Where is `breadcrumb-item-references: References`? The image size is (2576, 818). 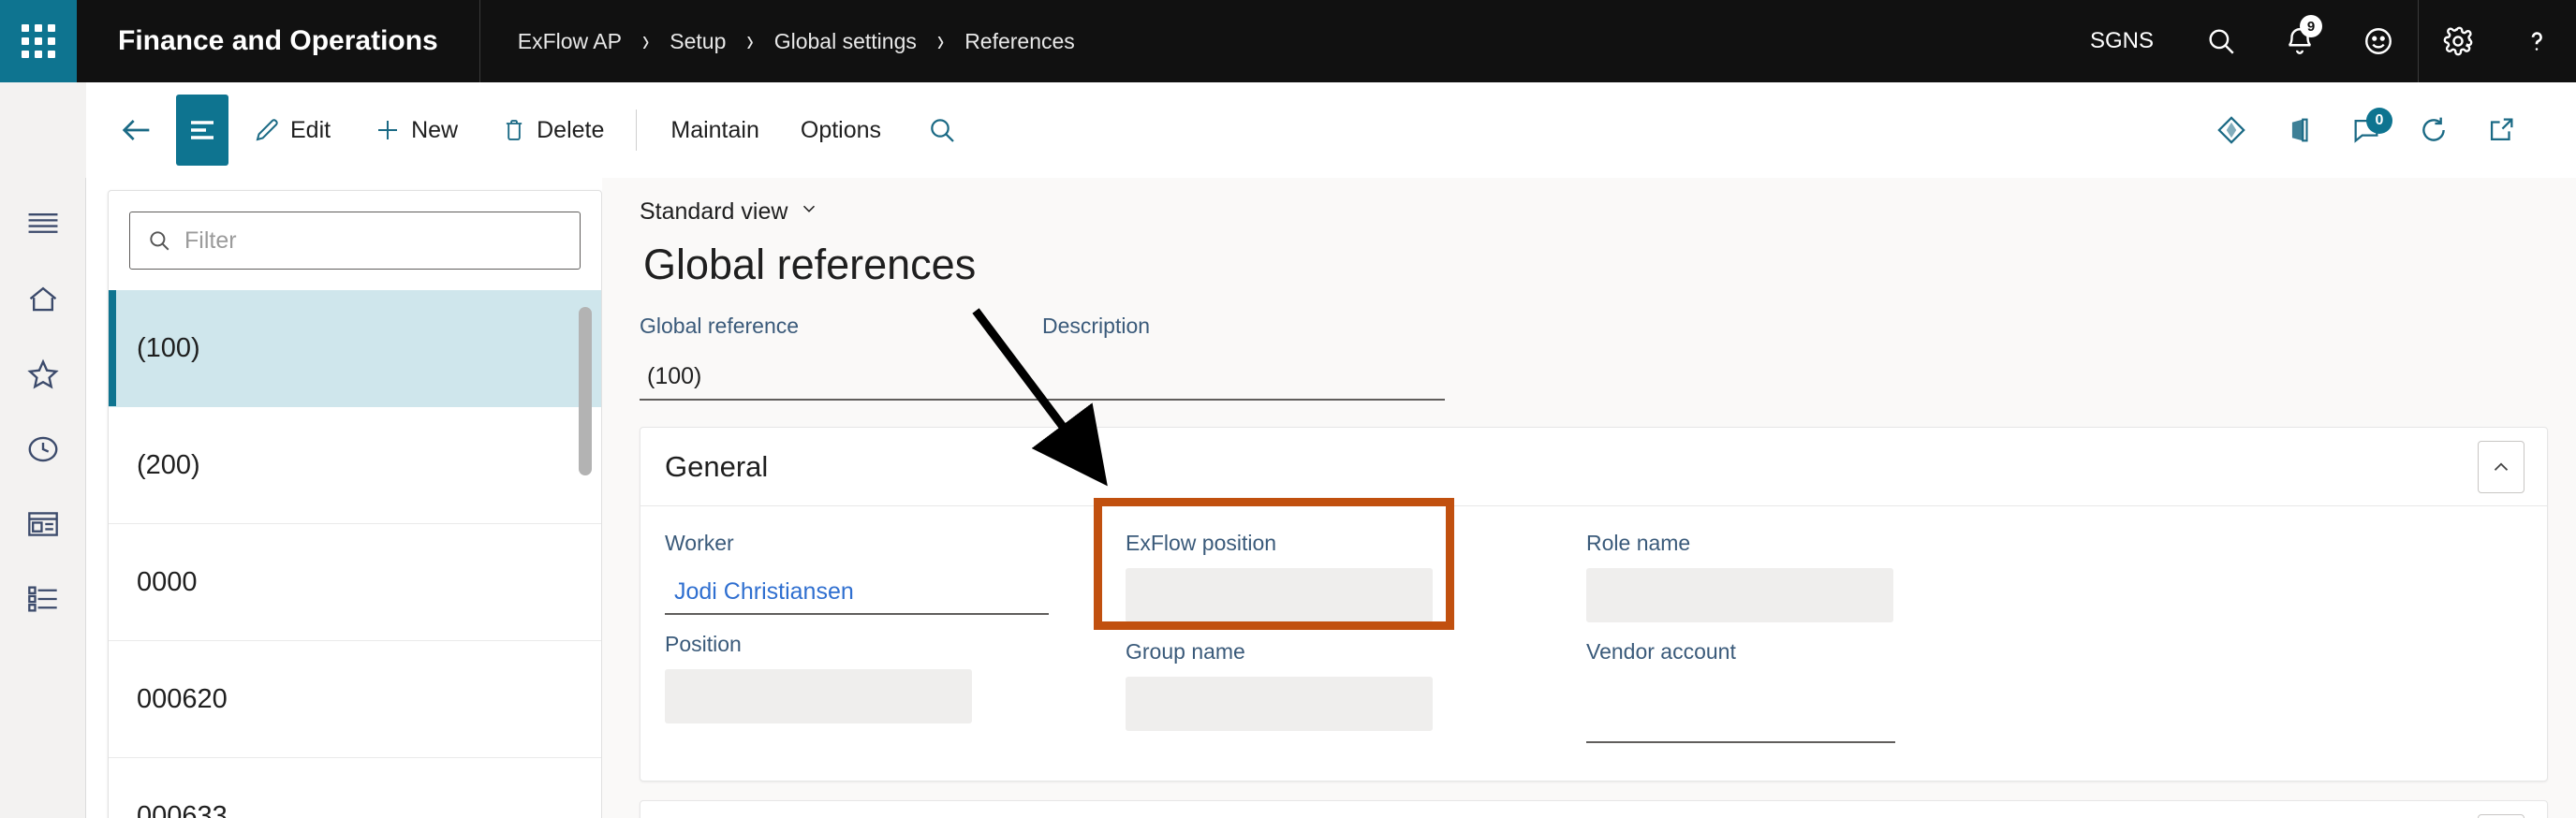
breadcrumb-item-references: References is located at coordinates (1019, 42).